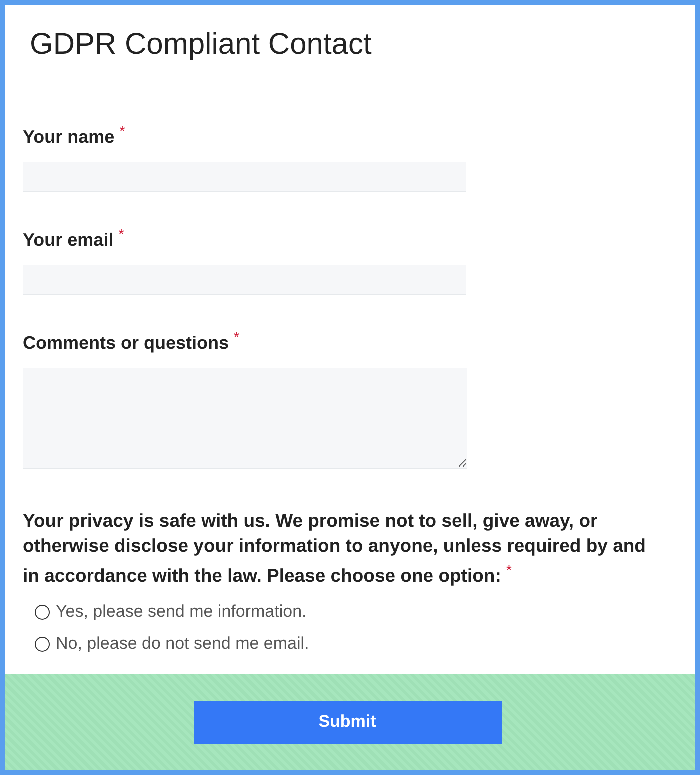  What do you see at coordinates (245, 418) in the screenshot?
I see `text-area` at bounding box center [245, 418].